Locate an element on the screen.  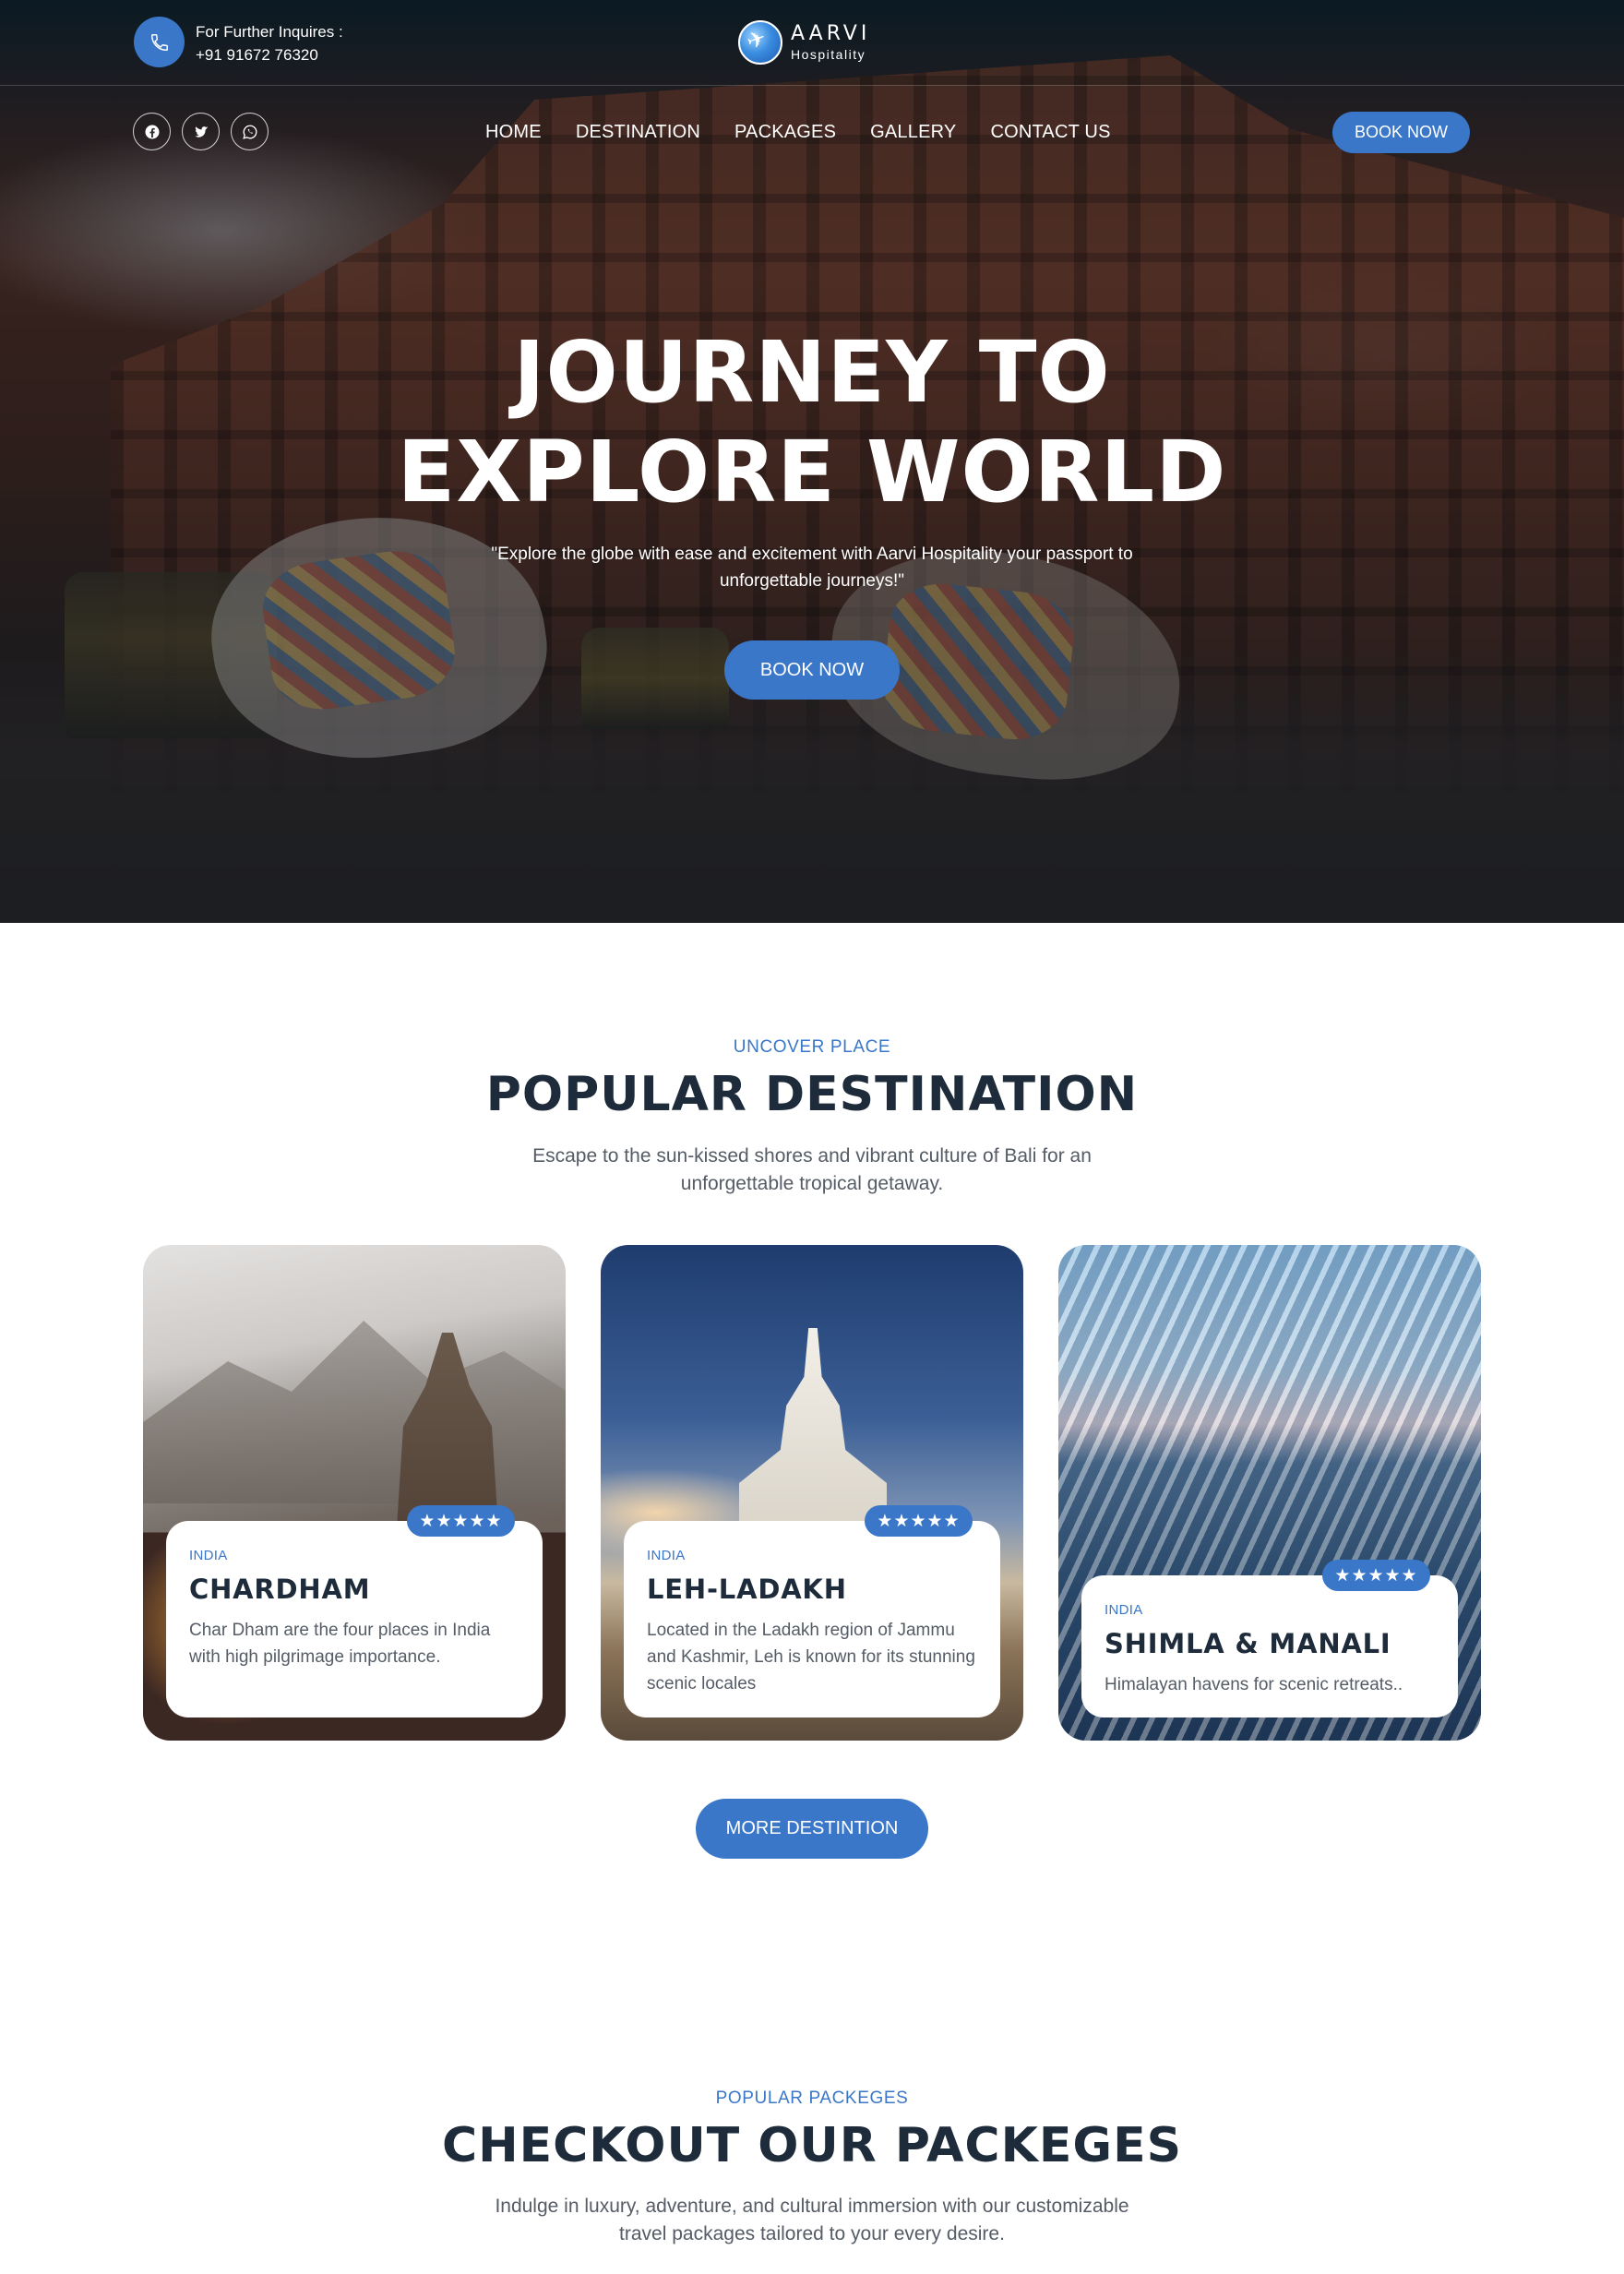
destinations-eyebrow: UNCOVER PLACE is located at coordinates (812, 1047).